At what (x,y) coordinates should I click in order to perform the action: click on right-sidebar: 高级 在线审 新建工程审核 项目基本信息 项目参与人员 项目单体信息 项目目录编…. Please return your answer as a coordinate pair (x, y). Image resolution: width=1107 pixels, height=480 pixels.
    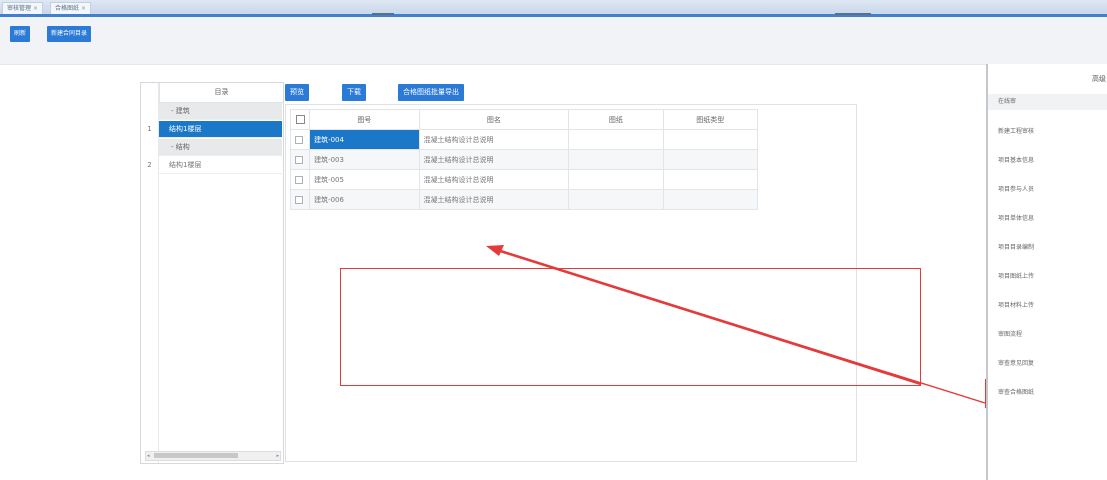
    Looking at the image, I should click on (1046, 272).